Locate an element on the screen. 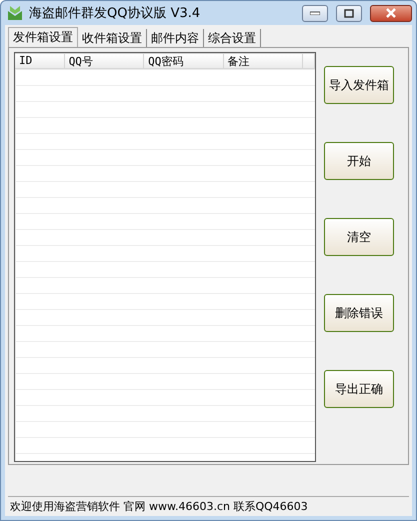 This screenshot has height=521, width=417. window-title: 海盗邮件群发QQ协议版 V3.4 is located at coordinates (115, 13).